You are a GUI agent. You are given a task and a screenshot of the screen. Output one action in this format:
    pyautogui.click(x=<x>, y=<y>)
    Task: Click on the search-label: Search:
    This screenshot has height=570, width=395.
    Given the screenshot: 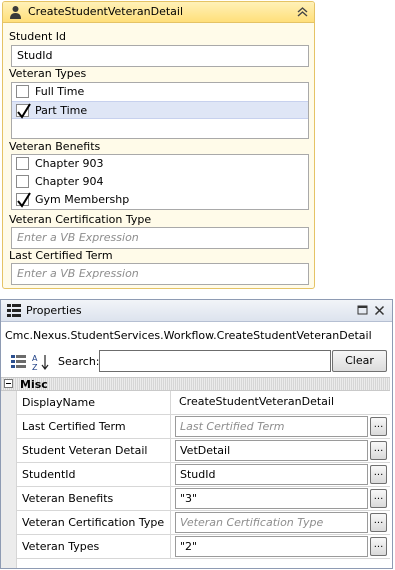 What is the action you would take?
    pyautogui.click(x=79, y=361)
    